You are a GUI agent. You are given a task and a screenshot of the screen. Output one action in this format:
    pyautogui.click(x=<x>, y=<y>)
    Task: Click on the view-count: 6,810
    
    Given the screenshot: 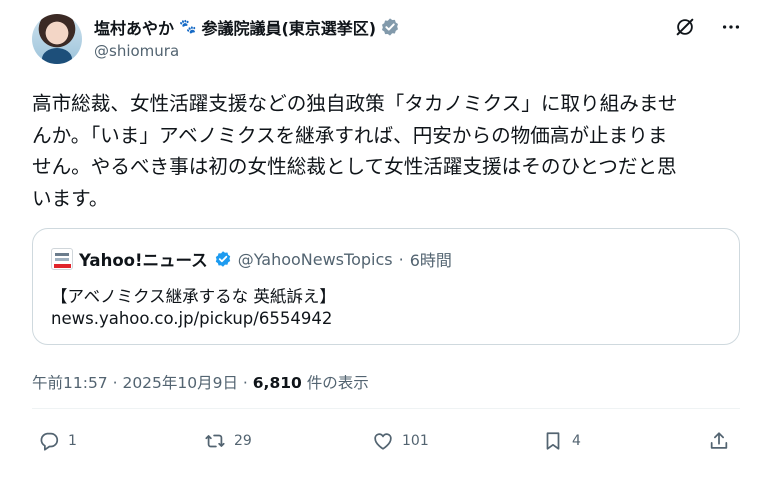 What is the action you would take?
    pyautogui.click(x=277, y=383)
    